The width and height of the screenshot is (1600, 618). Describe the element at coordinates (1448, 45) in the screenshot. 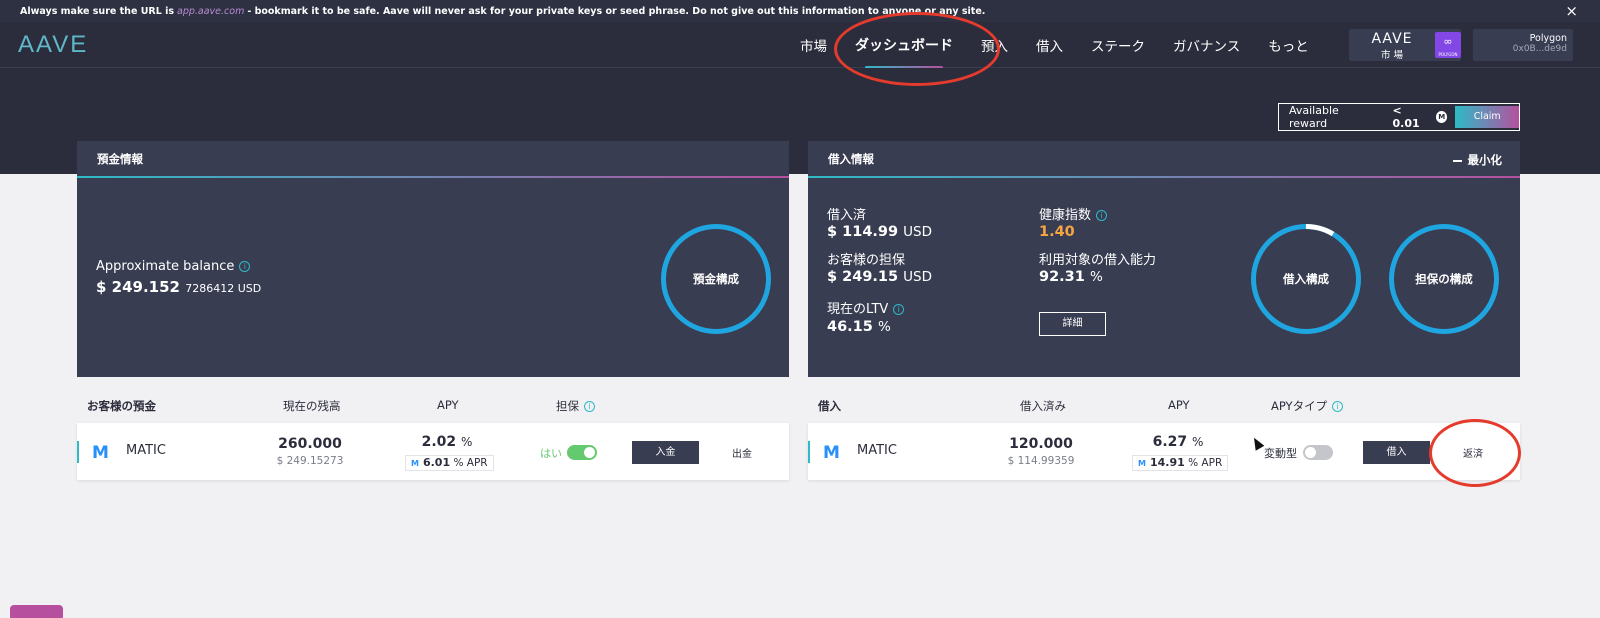

I see `polygon-icon: ∞ POLYGON` at that location.